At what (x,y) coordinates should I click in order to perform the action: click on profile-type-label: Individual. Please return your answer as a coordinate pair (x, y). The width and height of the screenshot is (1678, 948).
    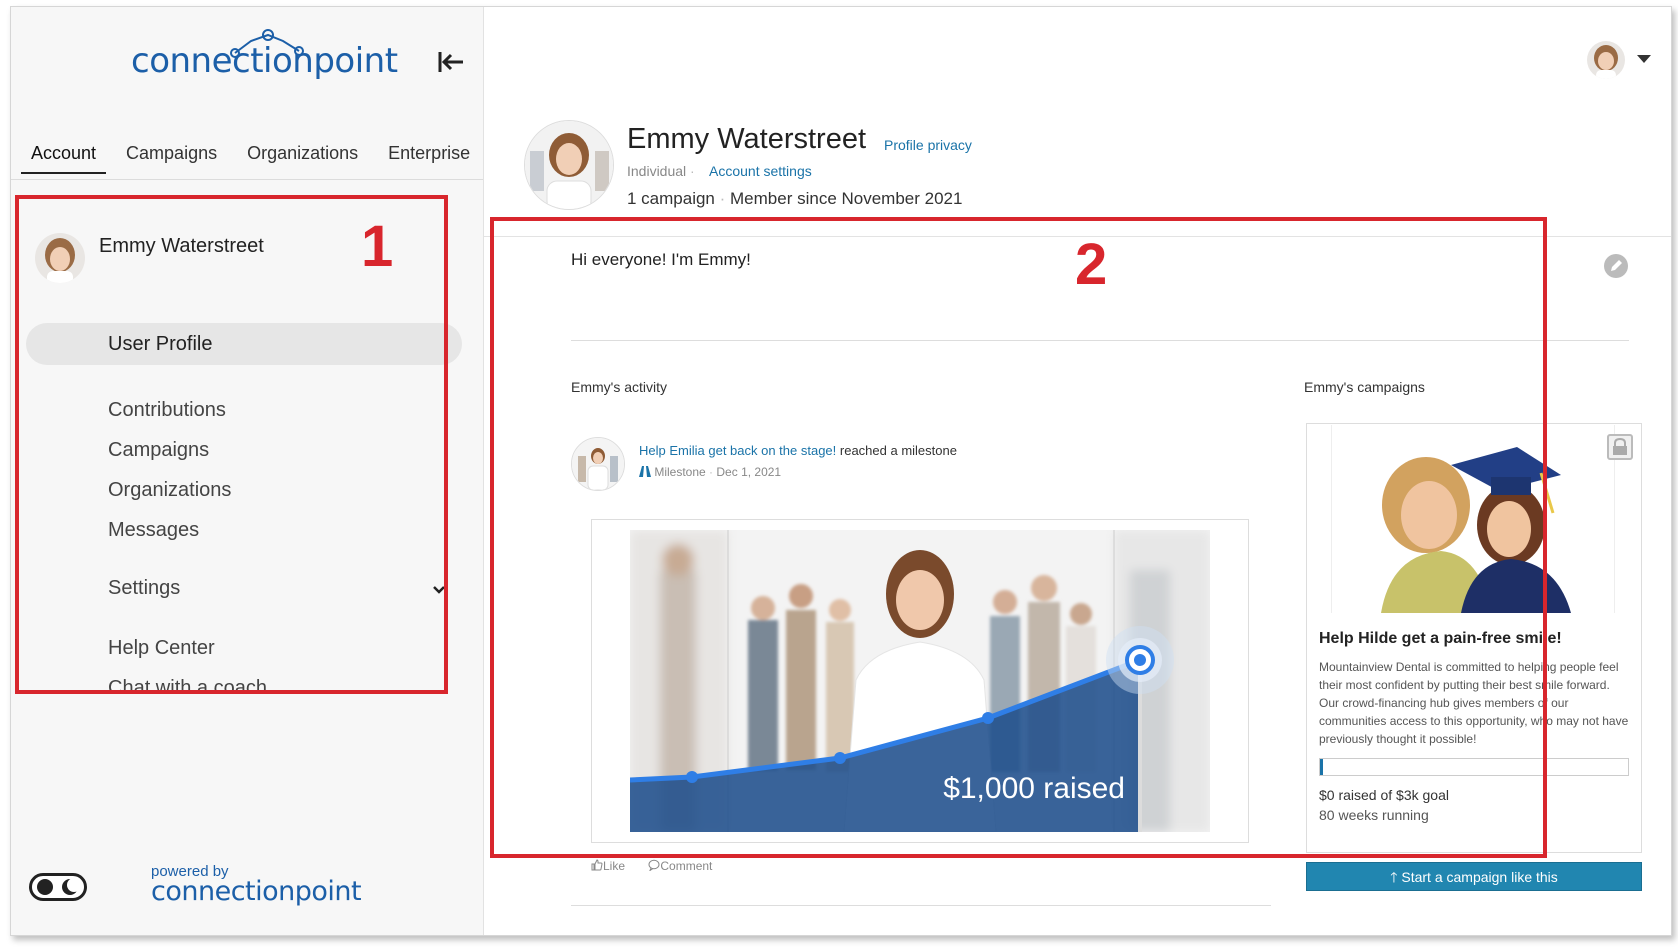
    Looking at the image, I should click on (657, 171).